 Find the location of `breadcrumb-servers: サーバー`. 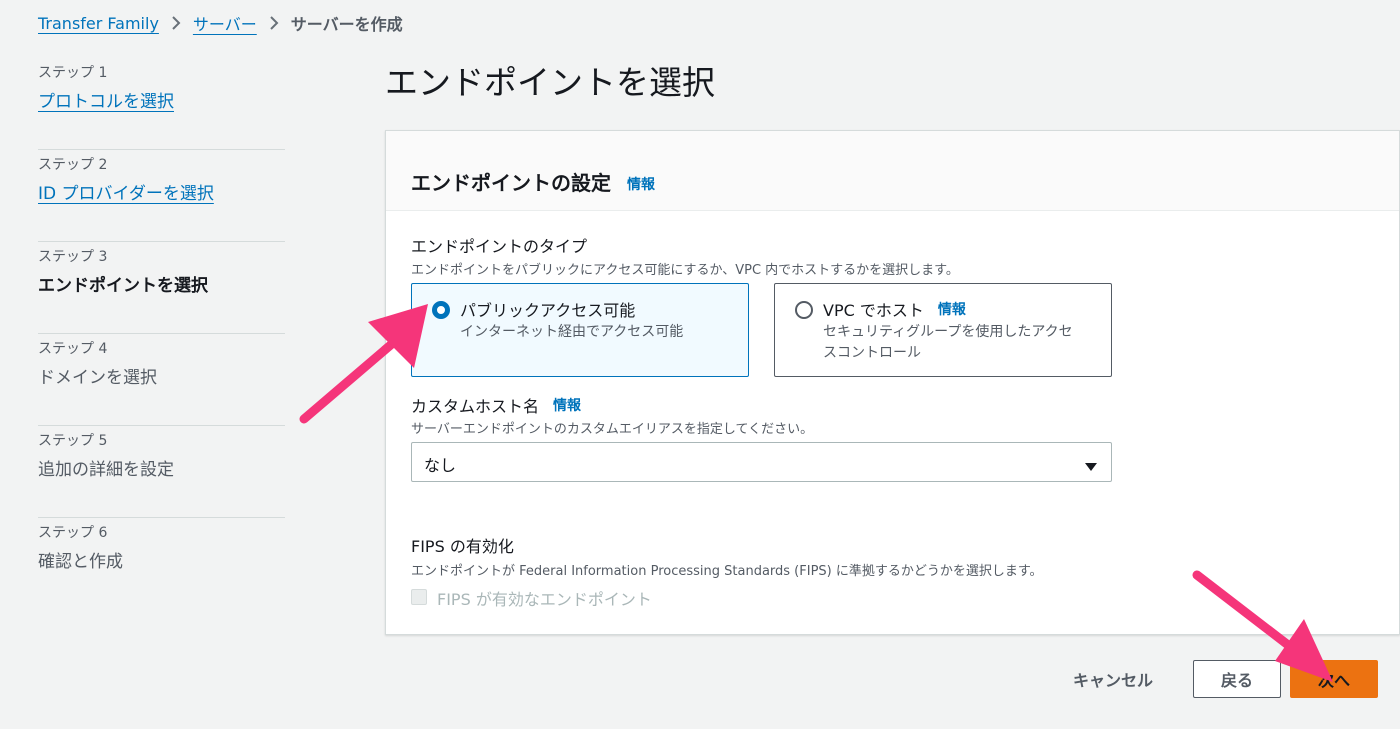

breadcrumb-servers: サーバー is located at coordinates (225, 23).